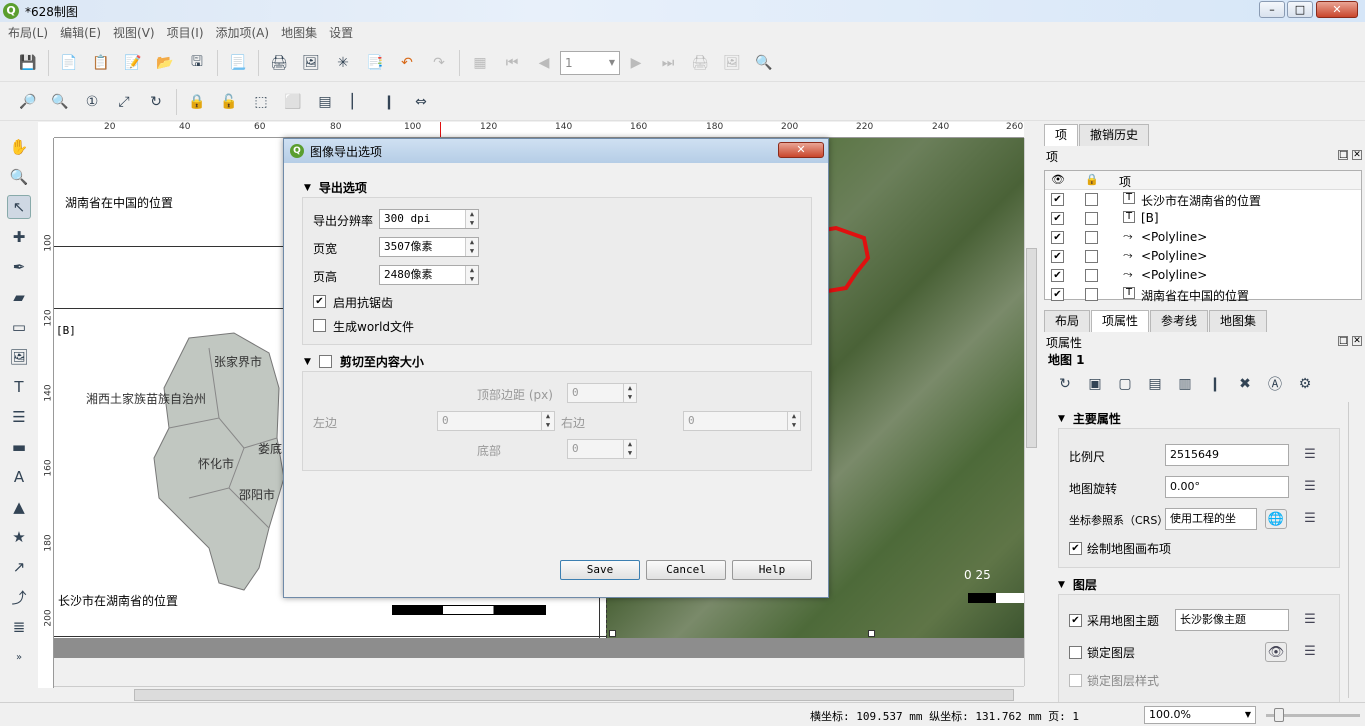  What do you see at coordinates (134, 32) in the screenshot?
I see `menu-view: 视图(V)` at bounding box center [134, 32].